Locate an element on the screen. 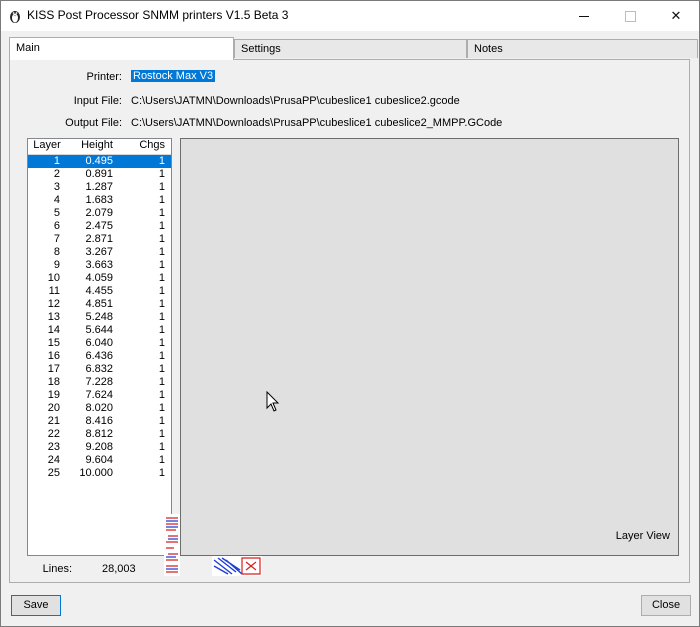 Image resolution: width=700 pixels, height=627 pixels. layer-height: 9.604 is located at coordinates (99, 460).